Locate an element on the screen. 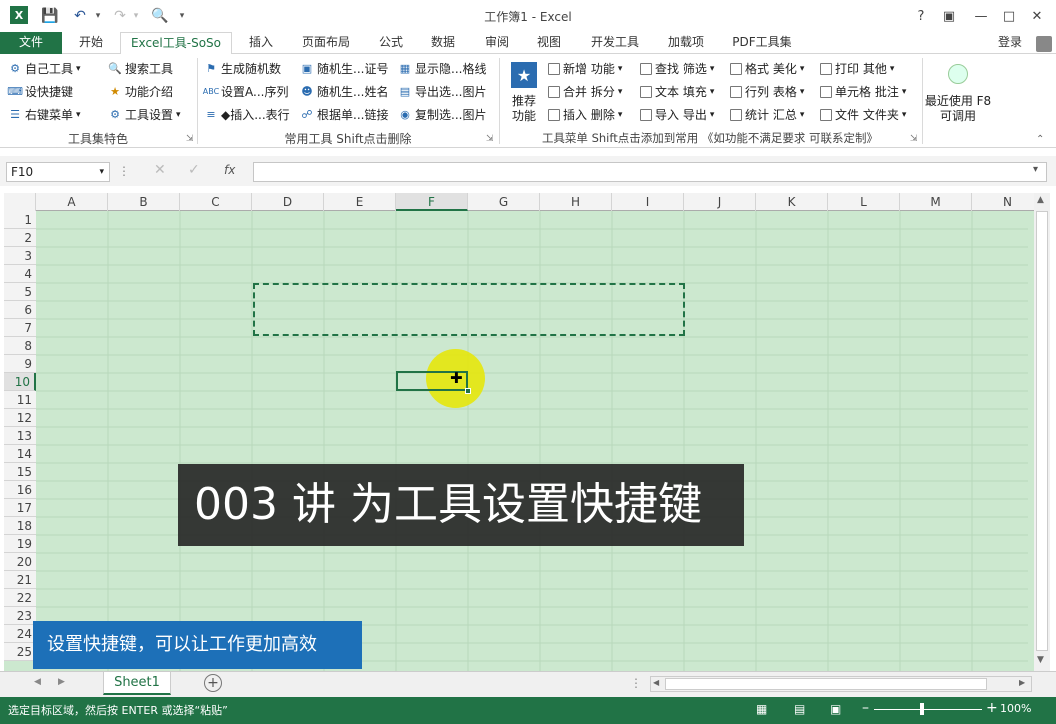  prev-sheet-icon: ◀ is located at coordinates (37, 682).